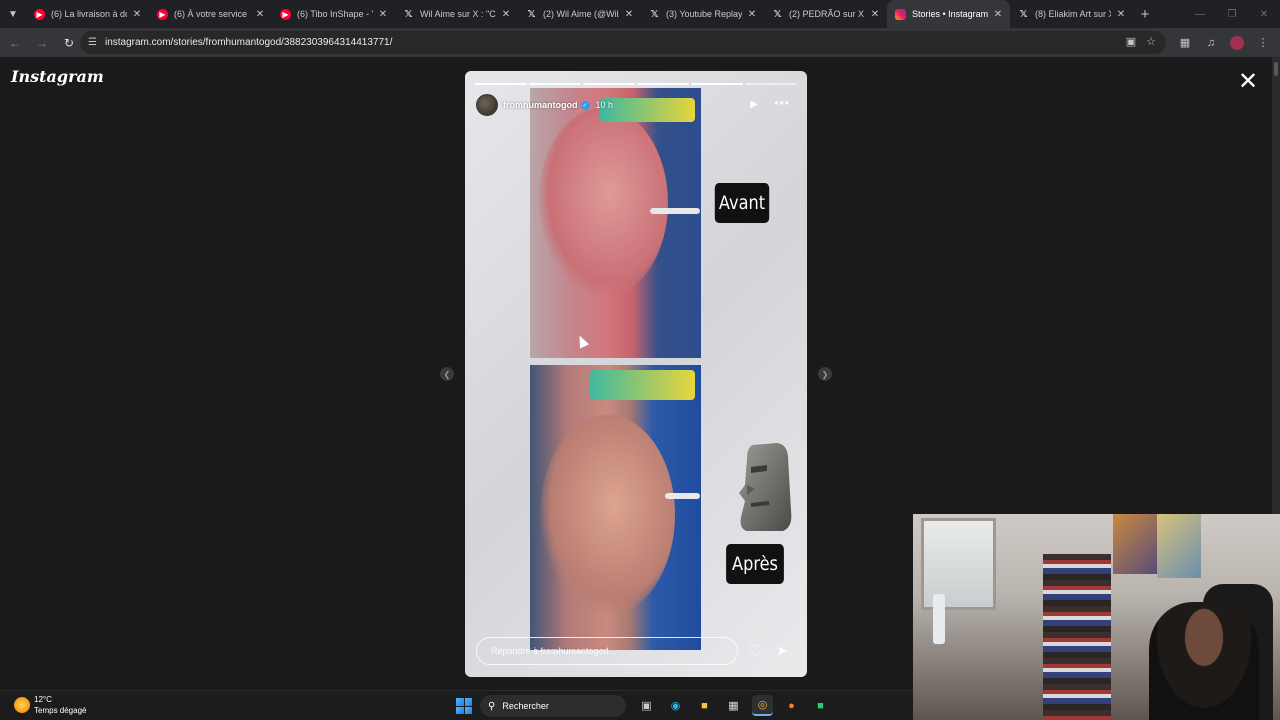  I want to click on weather-text: 12°C Temps dégagé, so click(60, 705).